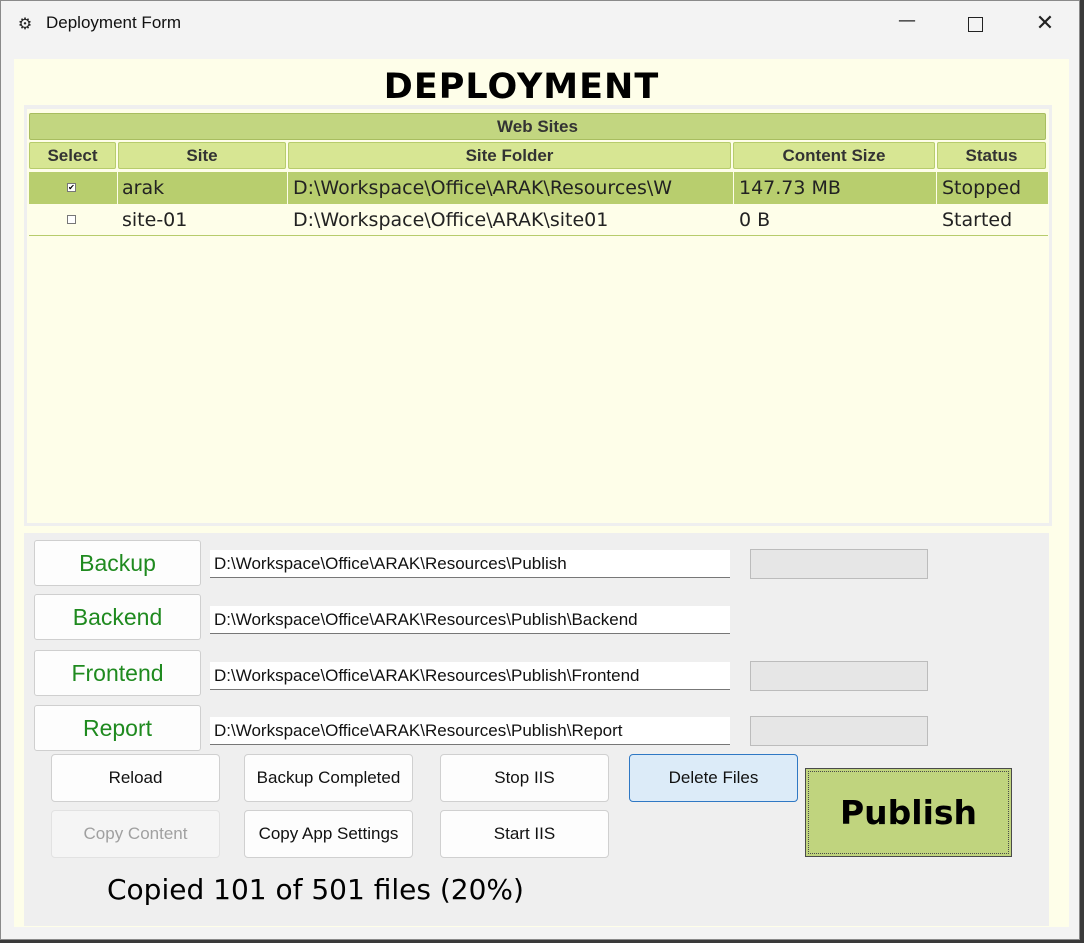 Image resolution: width=1084 pixels, height=943 pixels. Describe the element at coordinates (839, 731) in the screenshot. I see `report-progress-bar` at that location.